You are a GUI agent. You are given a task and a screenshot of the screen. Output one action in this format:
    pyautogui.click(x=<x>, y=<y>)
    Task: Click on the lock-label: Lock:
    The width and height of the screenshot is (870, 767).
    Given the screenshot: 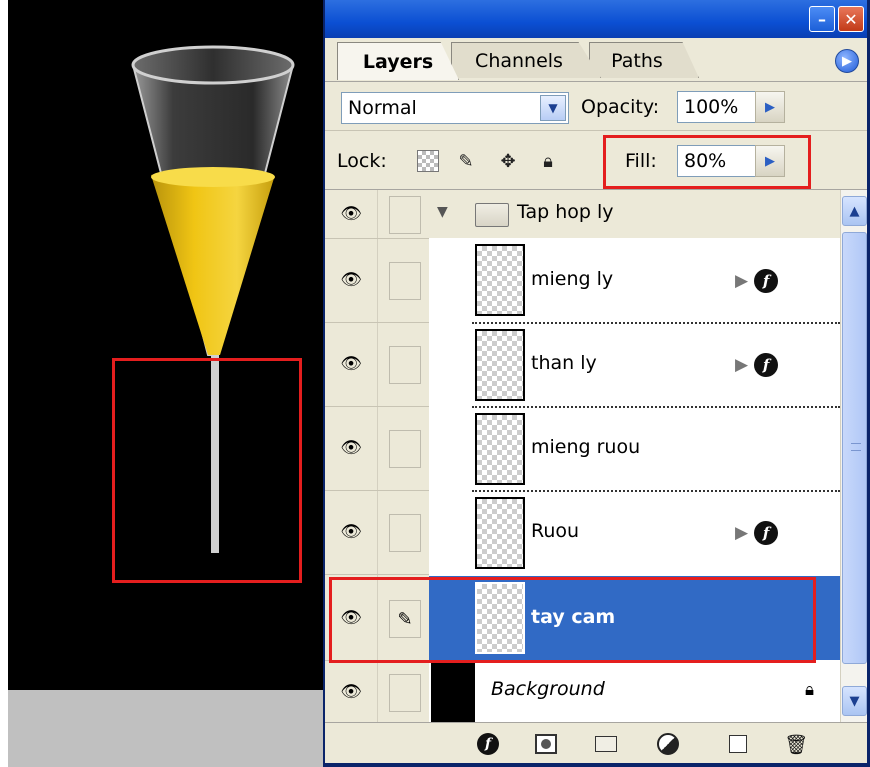 What is the action you would take?
    pyautogui.click(x=362, y=161)
    